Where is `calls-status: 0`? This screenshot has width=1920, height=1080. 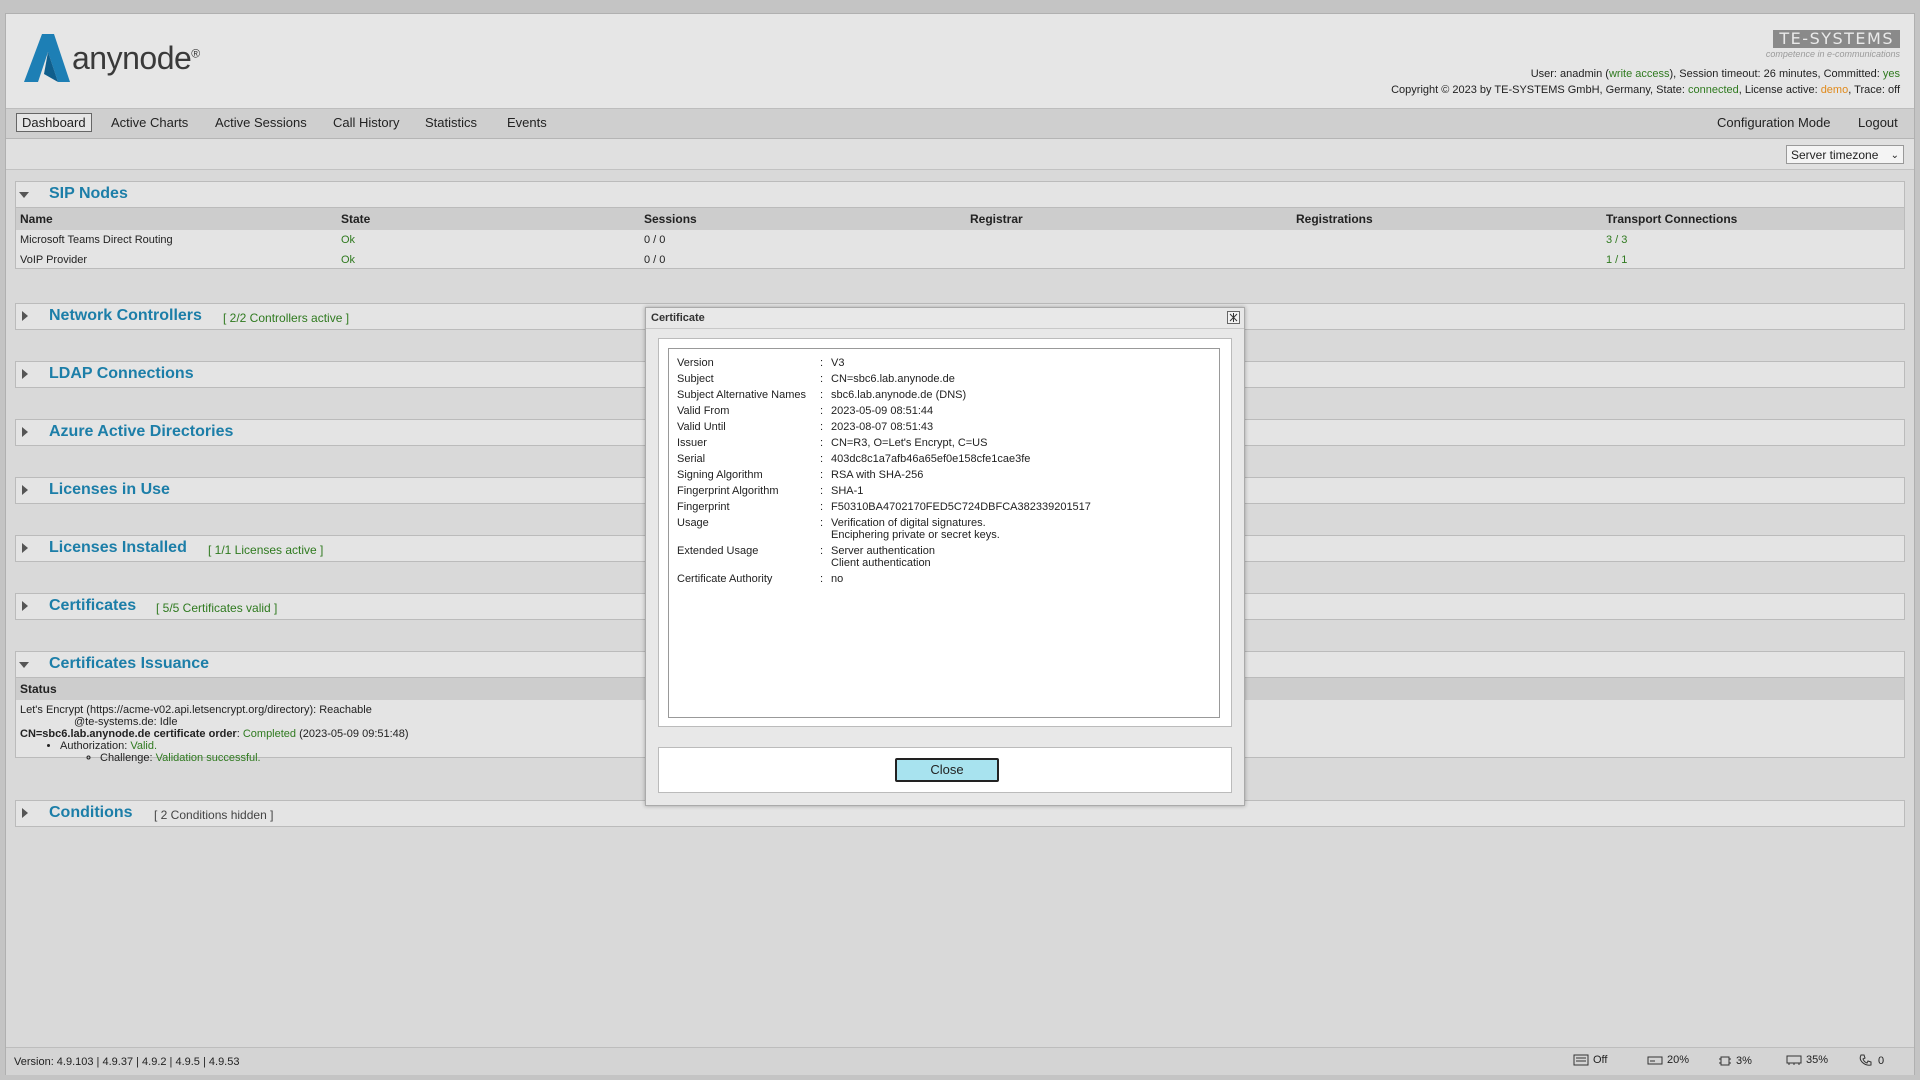 calls-status: 0 is located at coordinates (1871, 1061).